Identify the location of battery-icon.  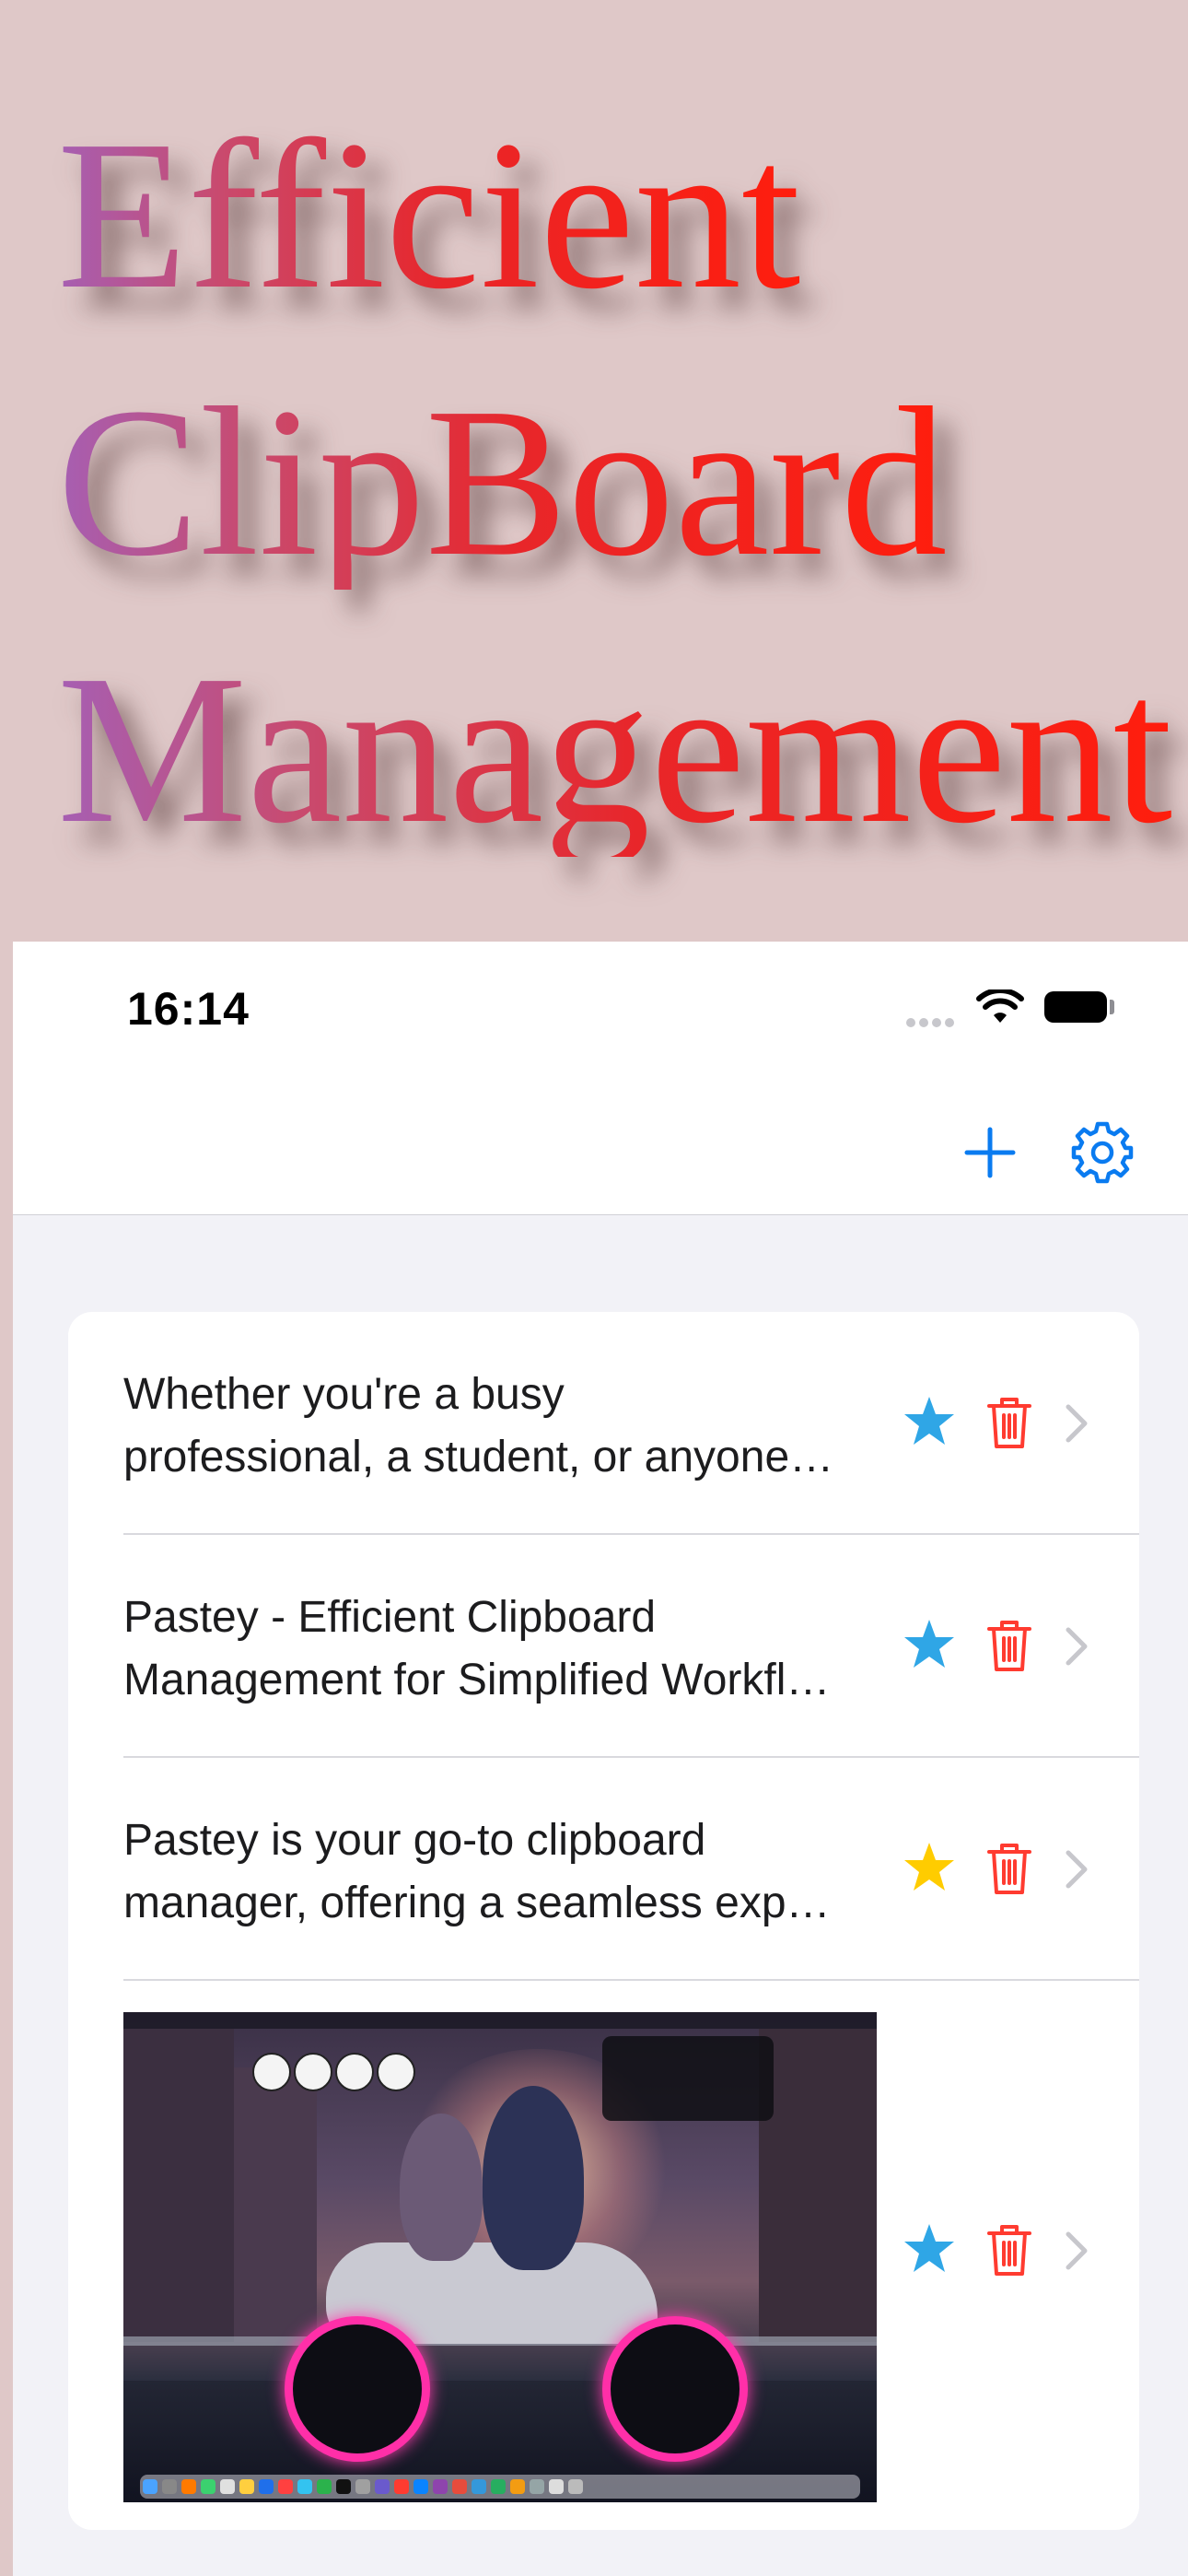
(1075, 1007).